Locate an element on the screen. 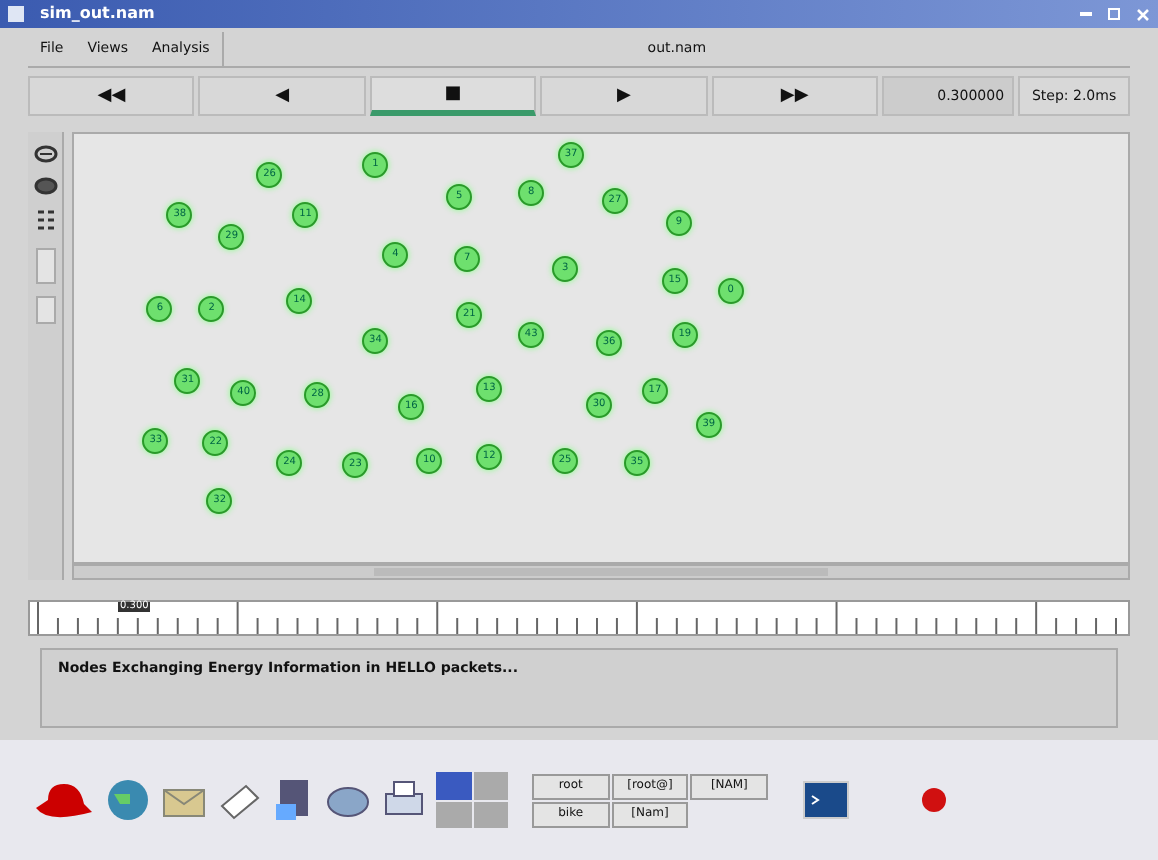  maximize-icon is located at coordinates (1114, 14).